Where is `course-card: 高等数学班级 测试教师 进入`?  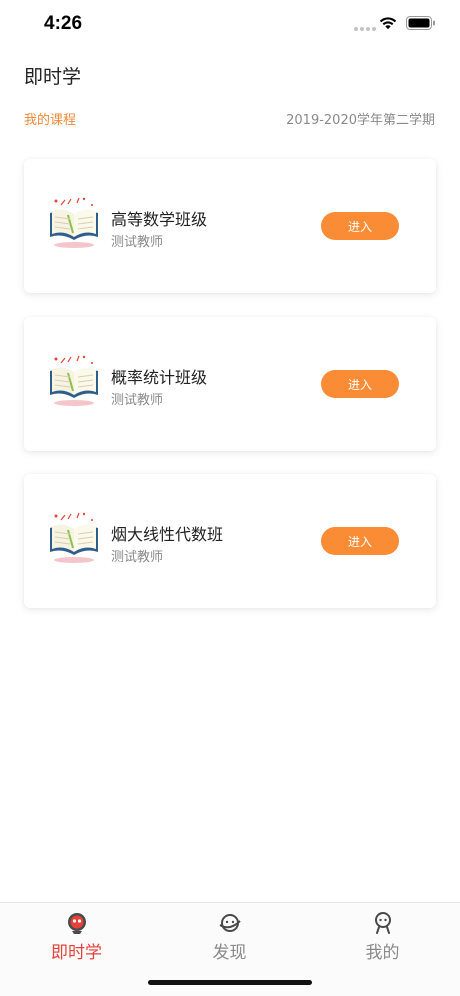 course-card: 高等数学班级 测试教师 进入 is located at coordinates (230, 226).